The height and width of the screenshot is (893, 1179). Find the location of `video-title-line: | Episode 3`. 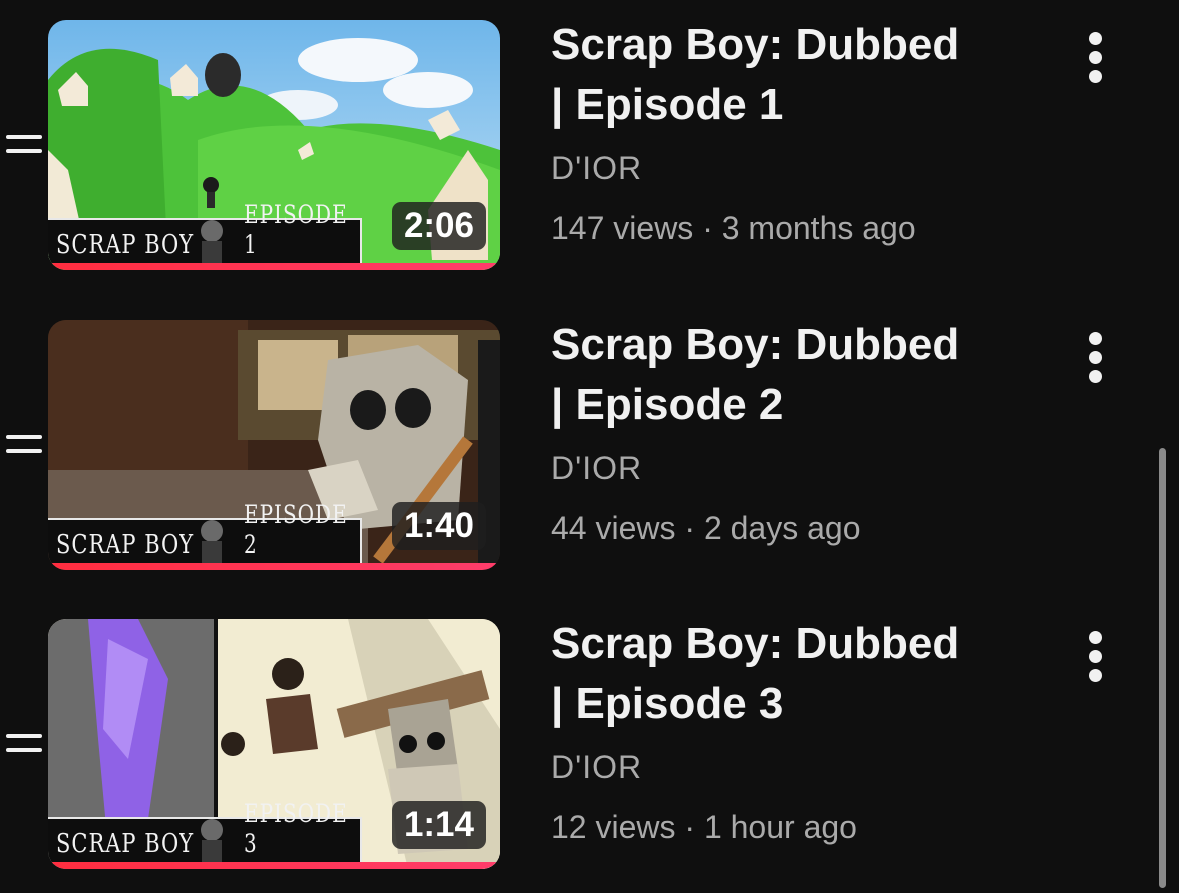

video-title-line: | Episode 3 is located at coordinates (667, 703).